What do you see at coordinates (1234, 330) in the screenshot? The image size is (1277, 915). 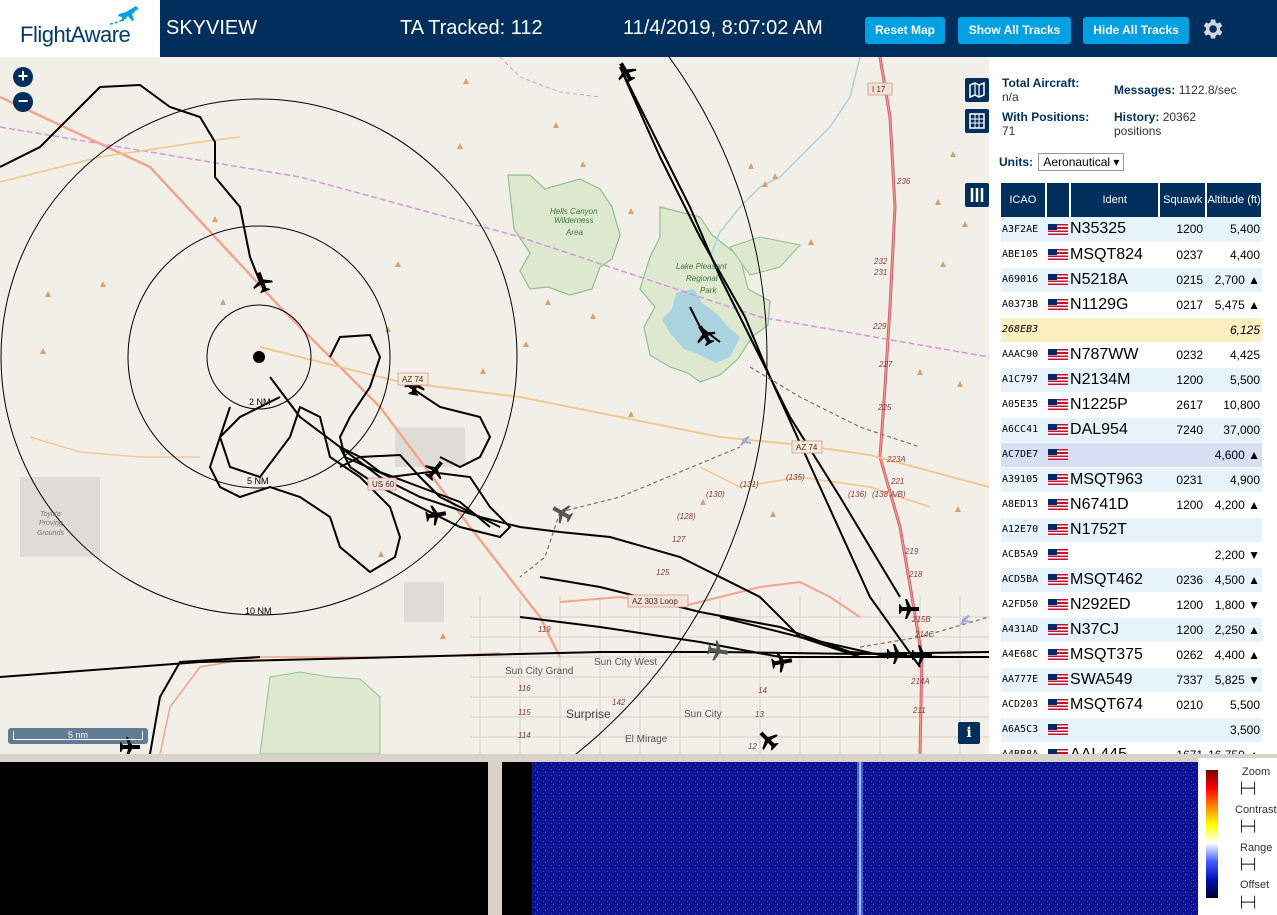 I see `altitude-cell: 6,125` at bounding box center [1234, 330].